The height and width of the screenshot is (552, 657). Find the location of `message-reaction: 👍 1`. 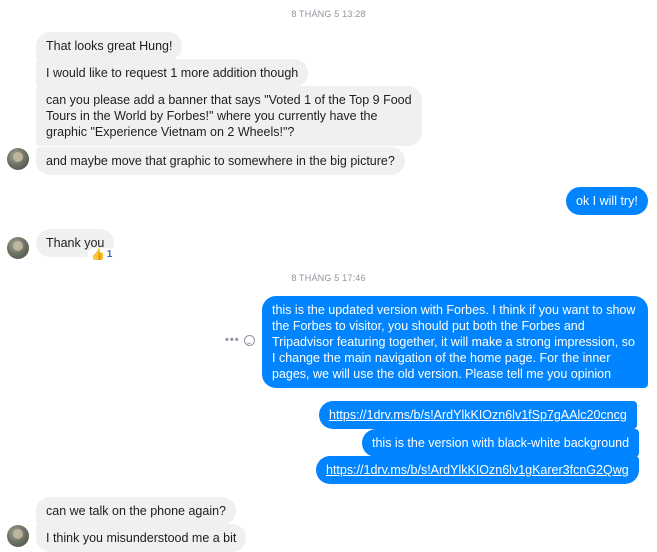

message-reaction: 👍 1 is located at coordinates (102, 254).